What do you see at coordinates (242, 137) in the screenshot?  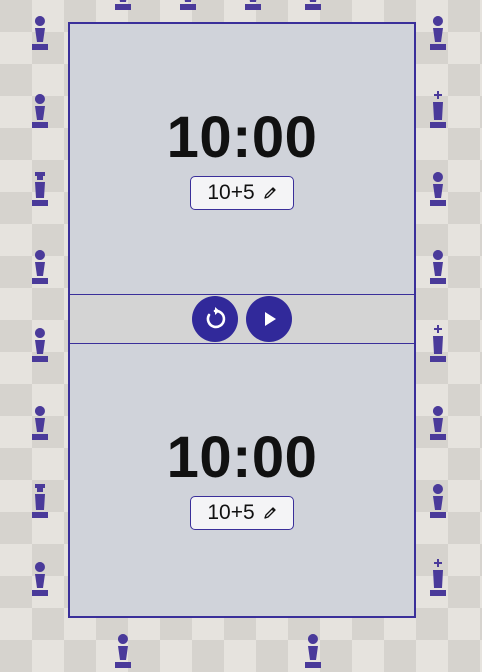 I see `player-top-time: 10:00` at bounding box center [242, 137].